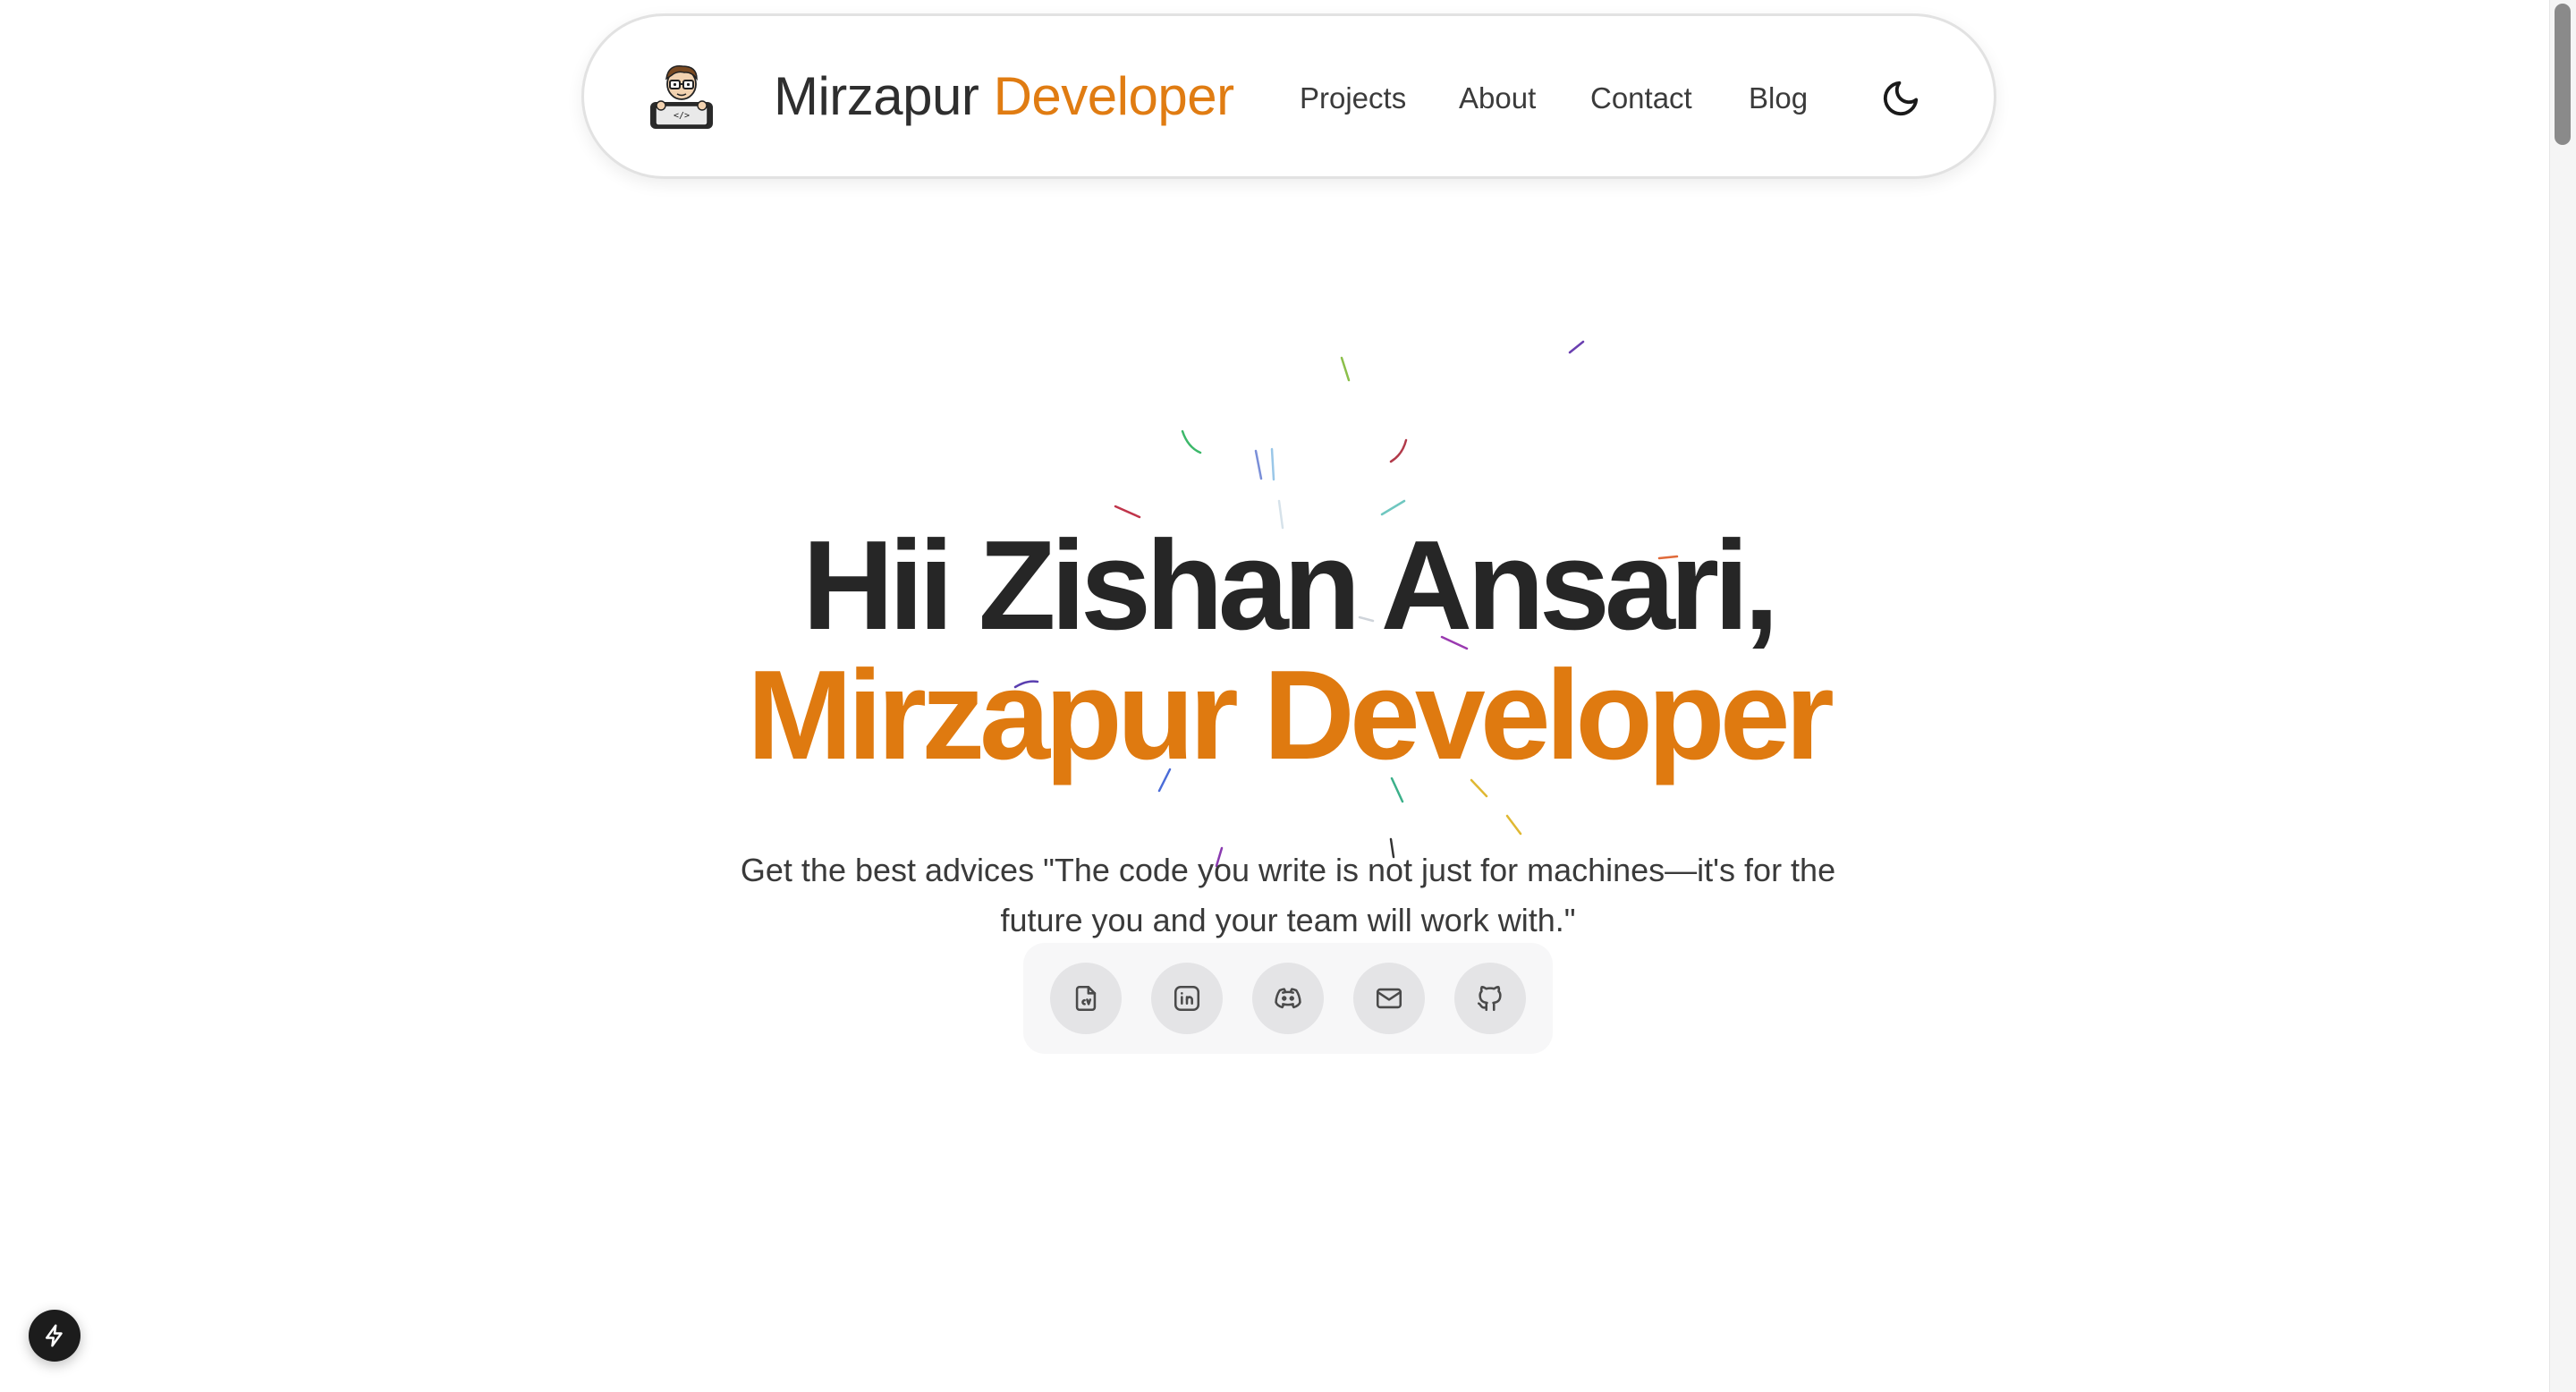  I want to click on resume-cv-button, so click(1086, 998).